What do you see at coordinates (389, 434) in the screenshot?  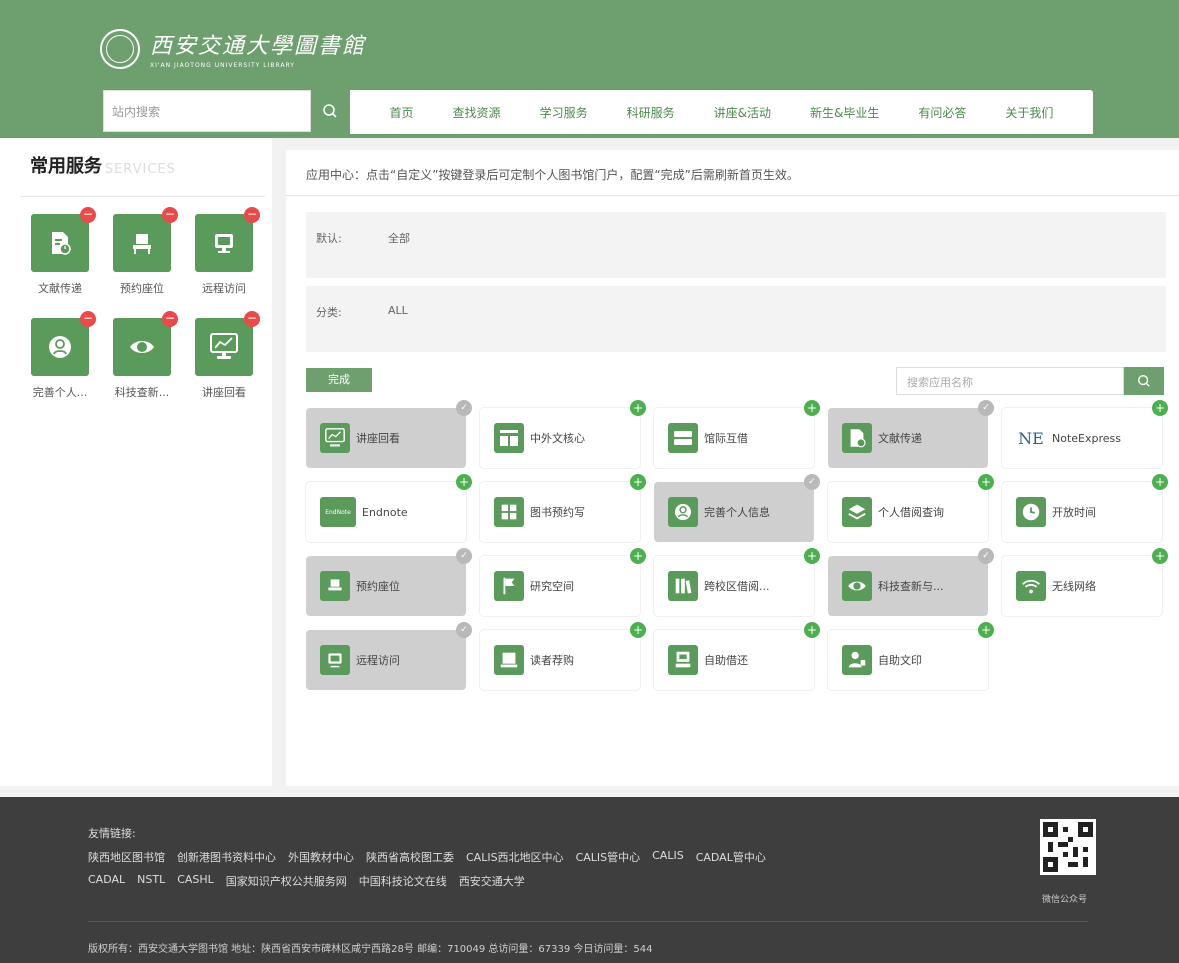 I see `app-lecture-replay: 讲座回看 ✓` at bounding box center [389, 434].